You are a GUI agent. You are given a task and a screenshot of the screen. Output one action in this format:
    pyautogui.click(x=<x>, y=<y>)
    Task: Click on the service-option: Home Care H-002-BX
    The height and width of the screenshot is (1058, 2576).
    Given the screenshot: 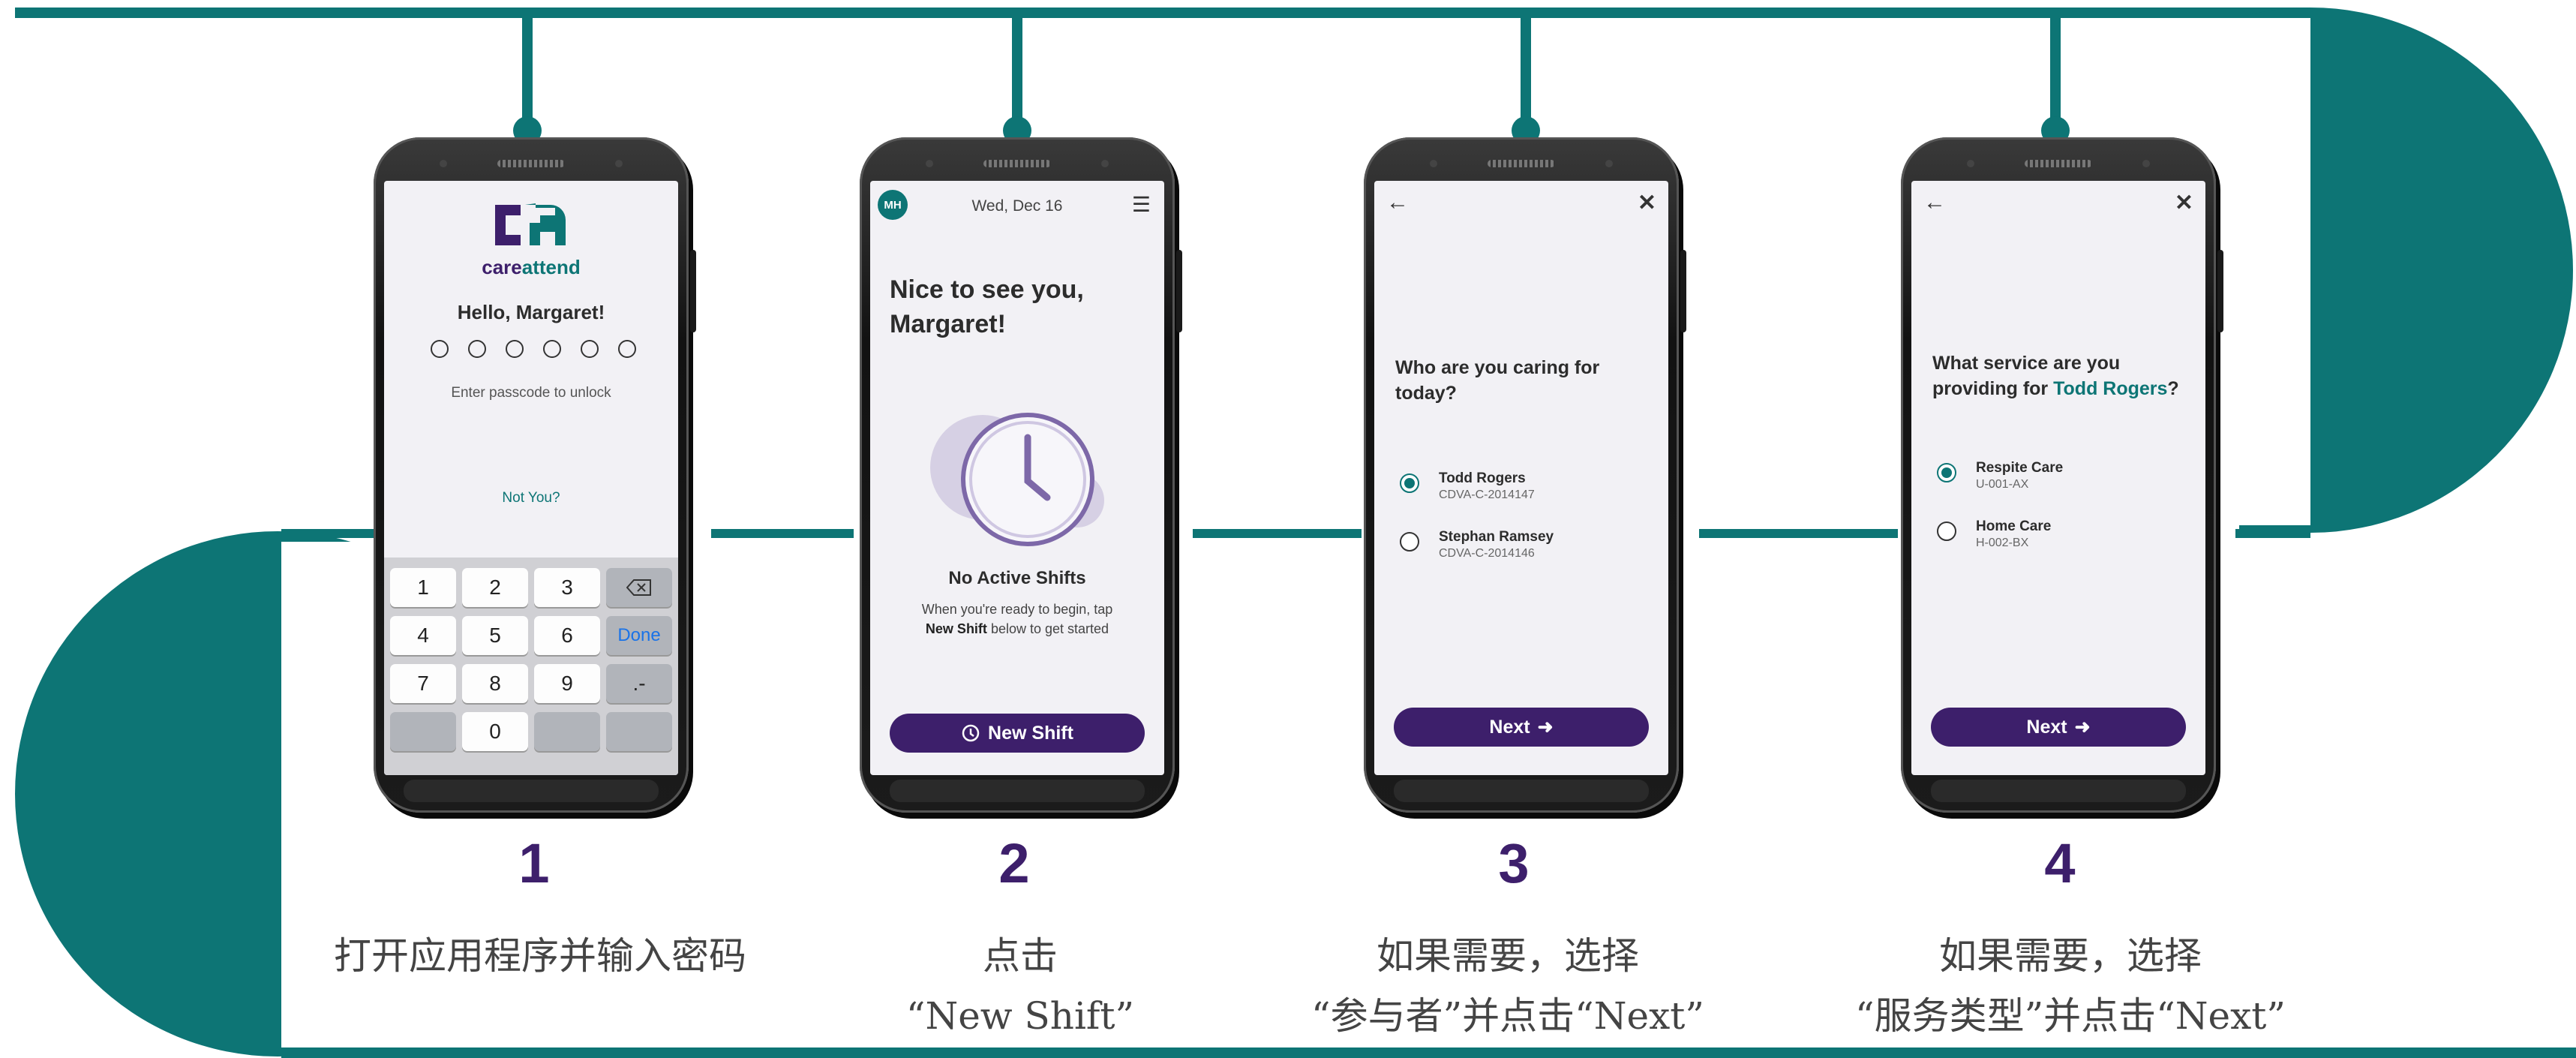 What is the action you would take?
    pyautogui.click(x=2060, y=541)
    